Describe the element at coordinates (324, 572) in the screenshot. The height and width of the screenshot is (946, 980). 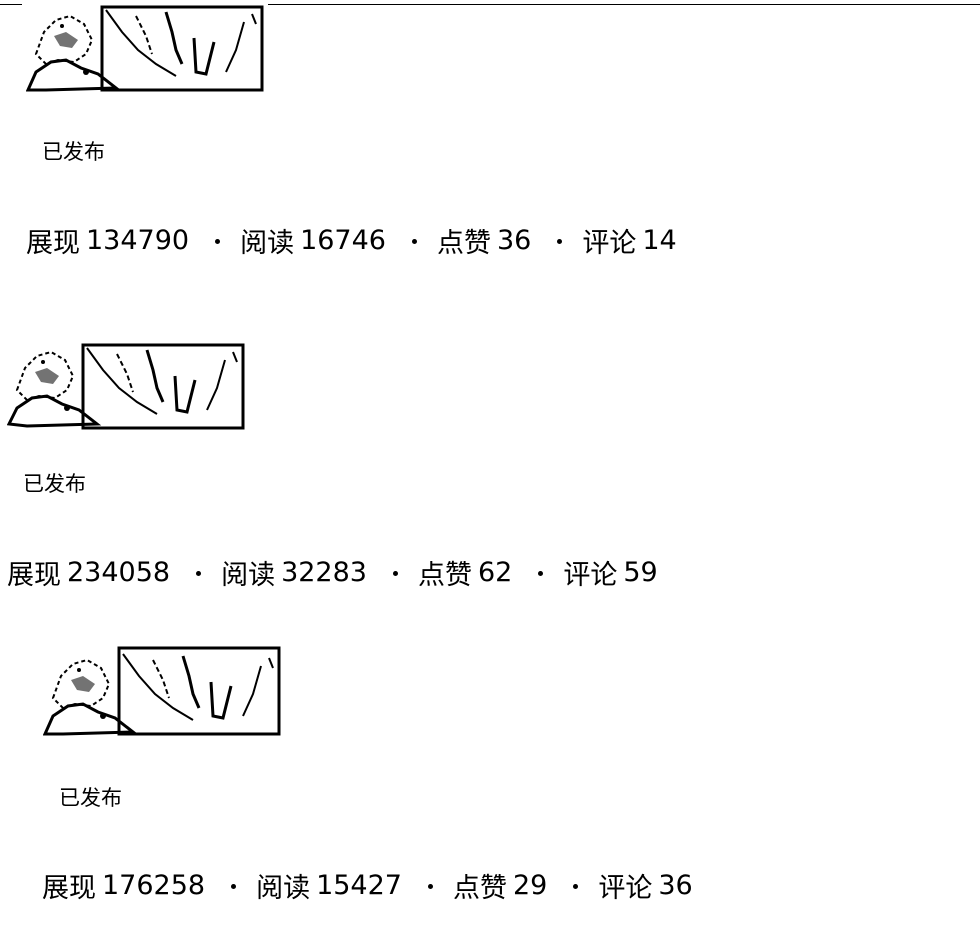
I see `stat-value: 32283` at that location.